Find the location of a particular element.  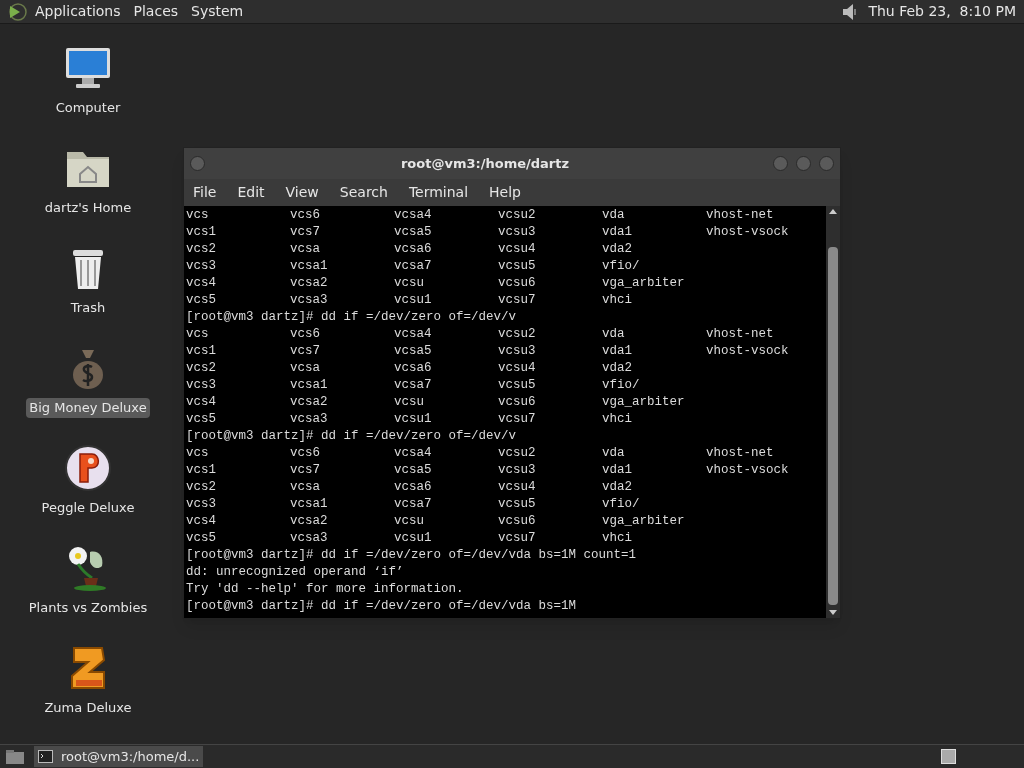

scrollbar is located at coordinates (833, 412).